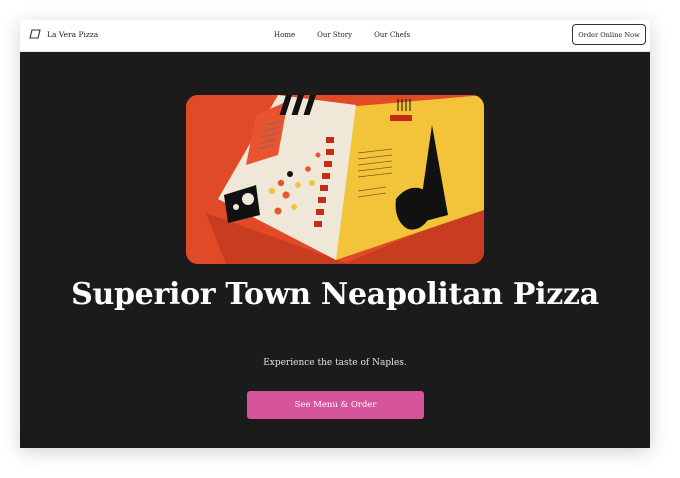  I want to click on see-menu-order-button: See Menu & Order, so click(335, 405).